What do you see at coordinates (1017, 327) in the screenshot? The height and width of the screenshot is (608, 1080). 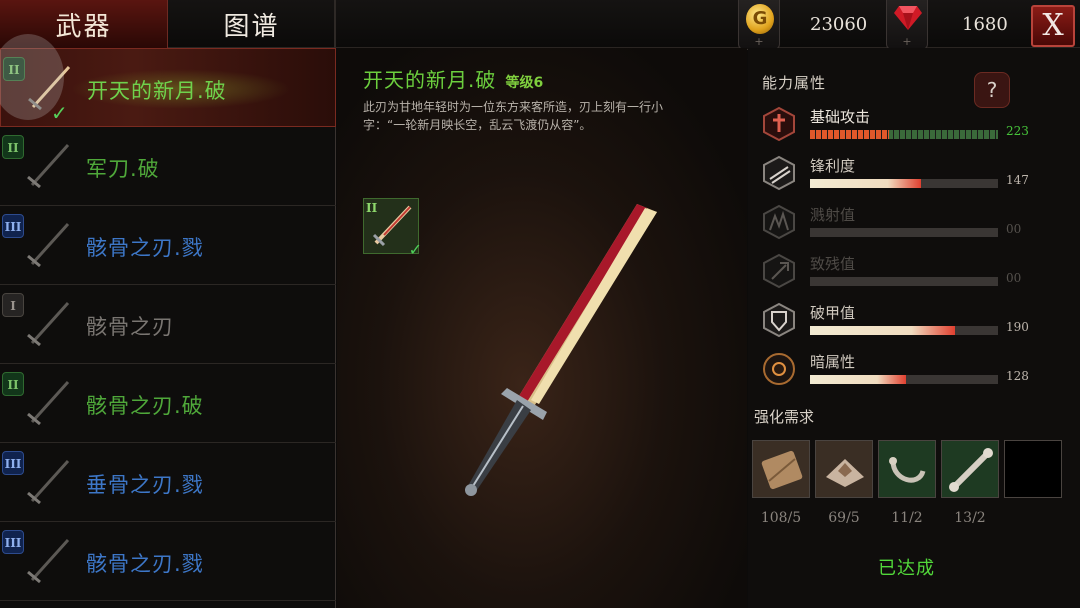 I see `stat-value: 190` at bounding box center [1017, 327].